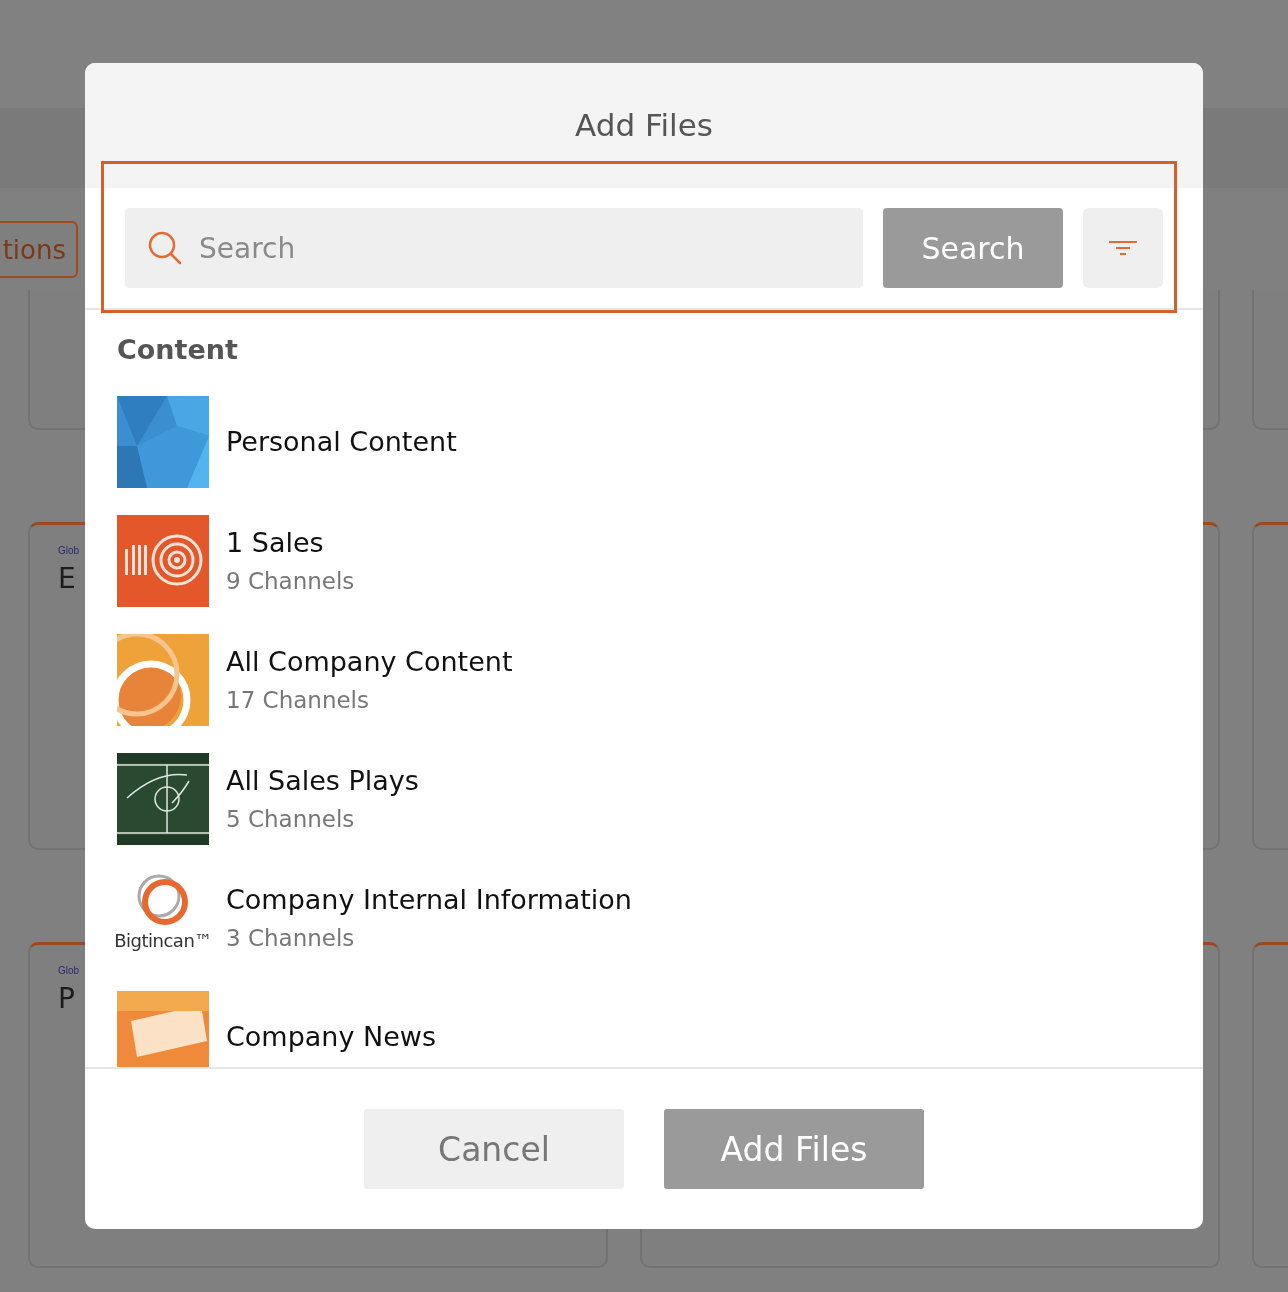 Image resolution: width=1288 pixels, height=1292 pixels. What do you see at coordinates (178, 349) in the screenshot?
I see `section-heading: Content` at bounding box center [178, 349].